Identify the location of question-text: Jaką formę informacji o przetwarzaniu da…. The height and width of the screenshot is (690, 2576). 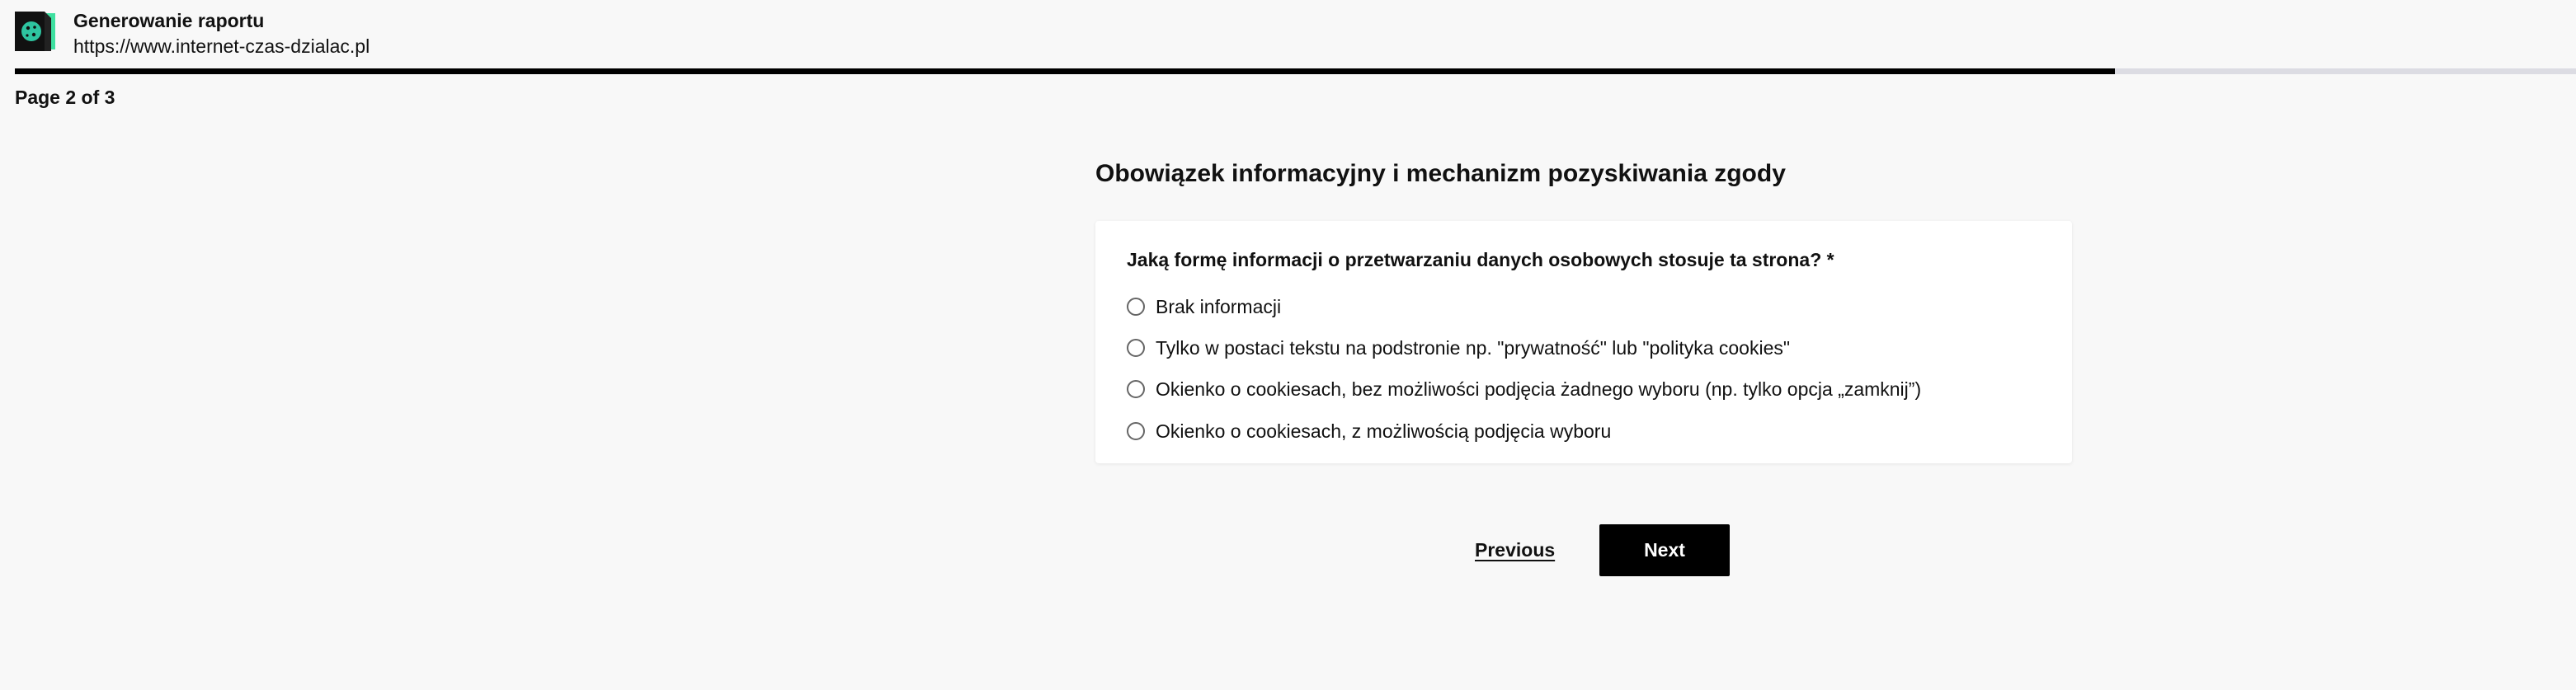
(1480, 260).